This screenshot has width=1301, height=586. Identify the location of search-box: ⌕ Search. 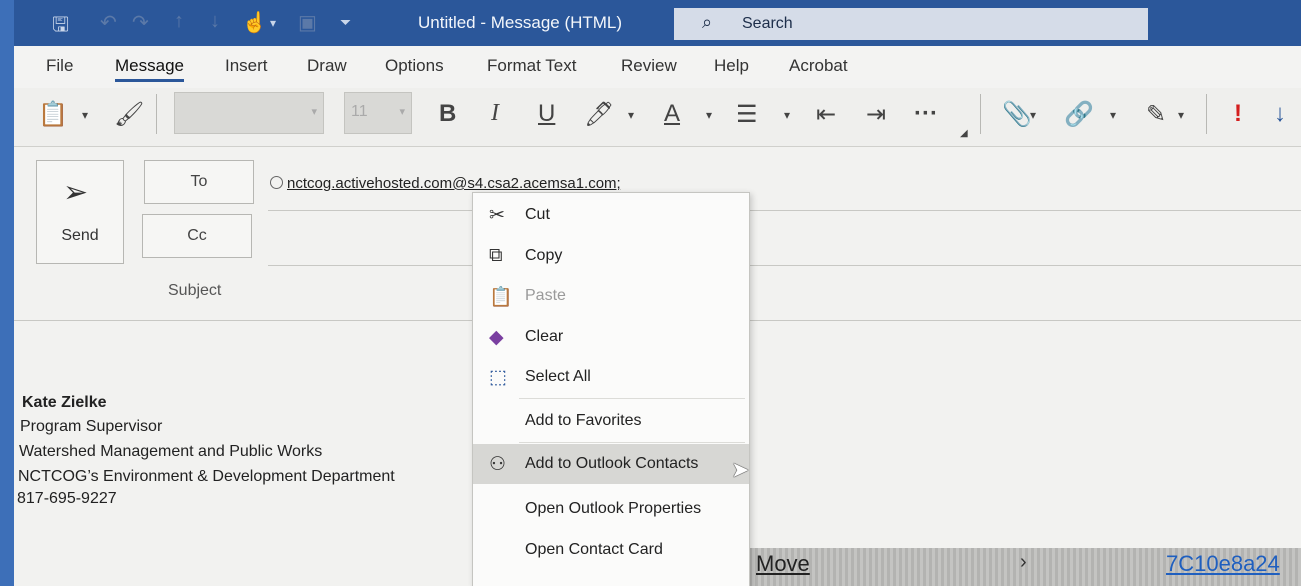
(911, 24).